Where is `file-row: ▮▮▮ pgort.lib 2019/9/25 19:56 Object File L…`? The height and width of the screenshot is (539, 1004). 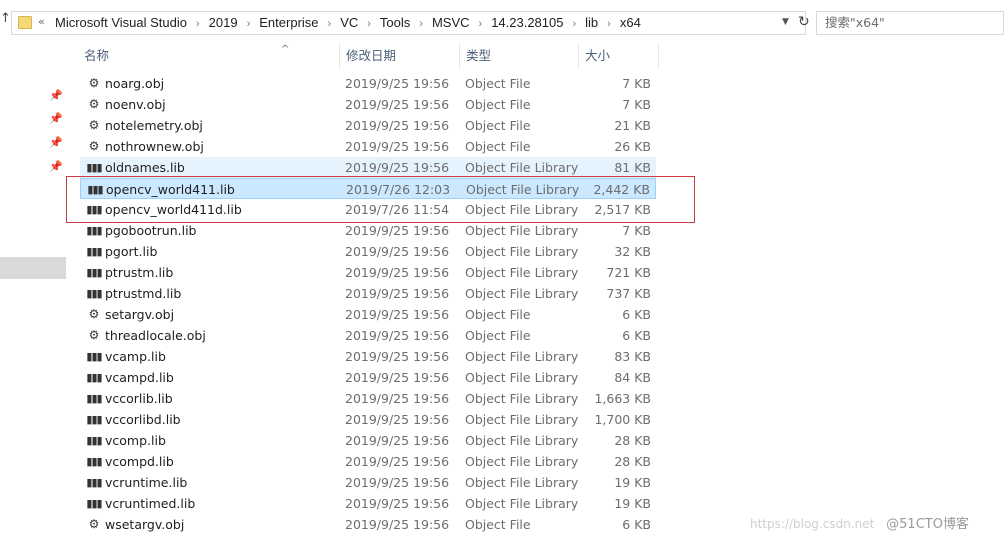 file-row: ▮▮▮ pgort.lib 2019/9/25 19:56 Object File L… is located at coordinates (368, 251).